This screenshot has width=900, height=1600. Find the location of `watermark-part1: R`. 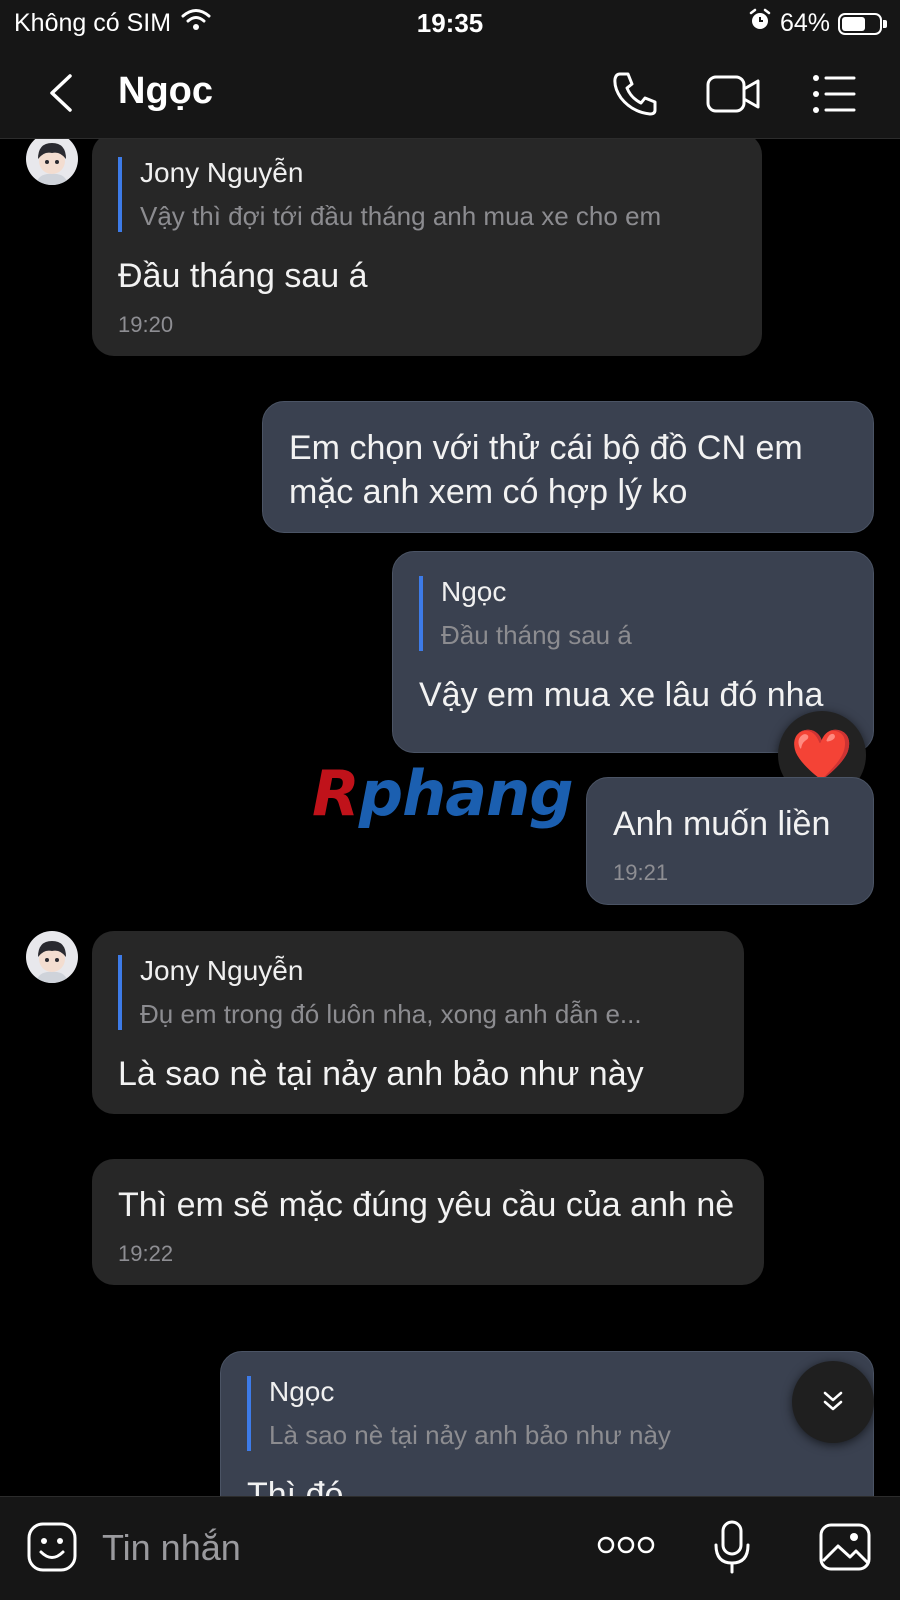

watermark-part1: R is located at coordinates (336, 793).